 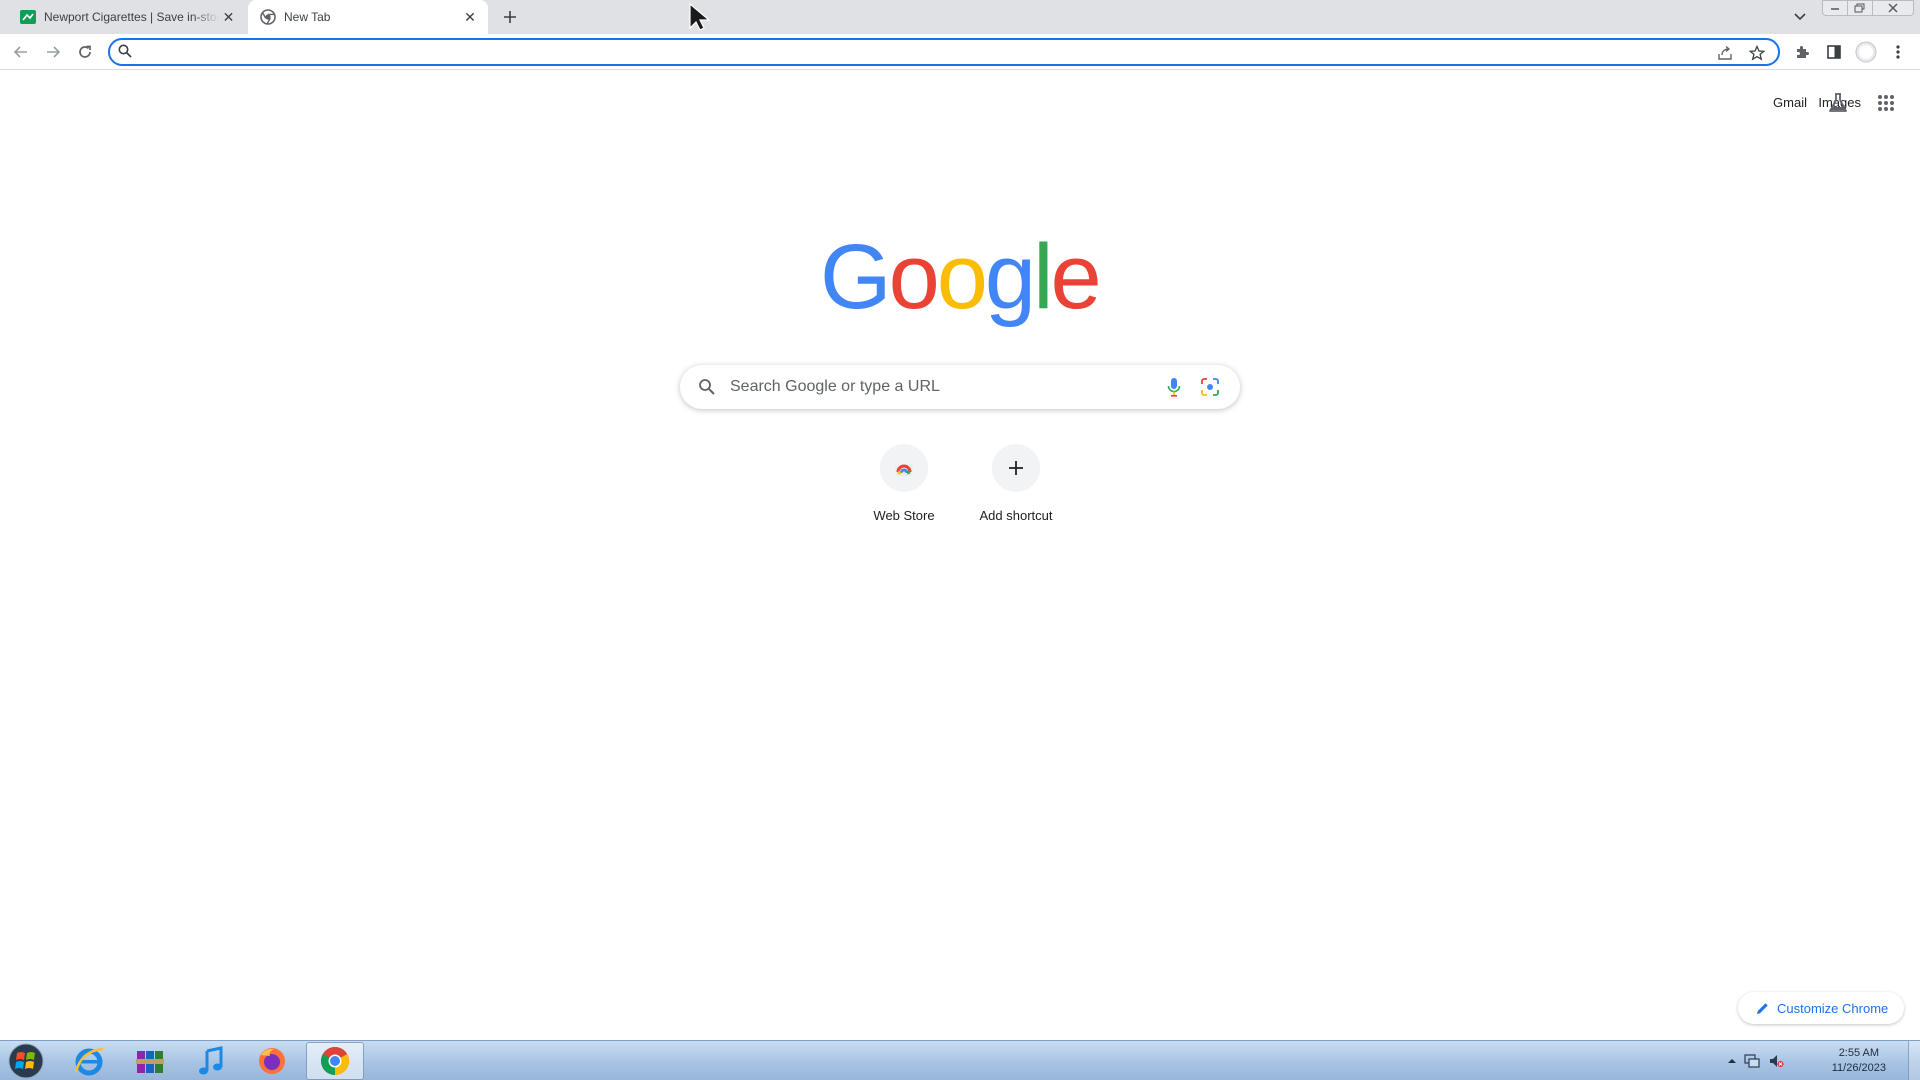 What do you see at coordinates (307, 17) in the screenshot?
I see `tab-title: New Tab` at bounding box center [307, 17].